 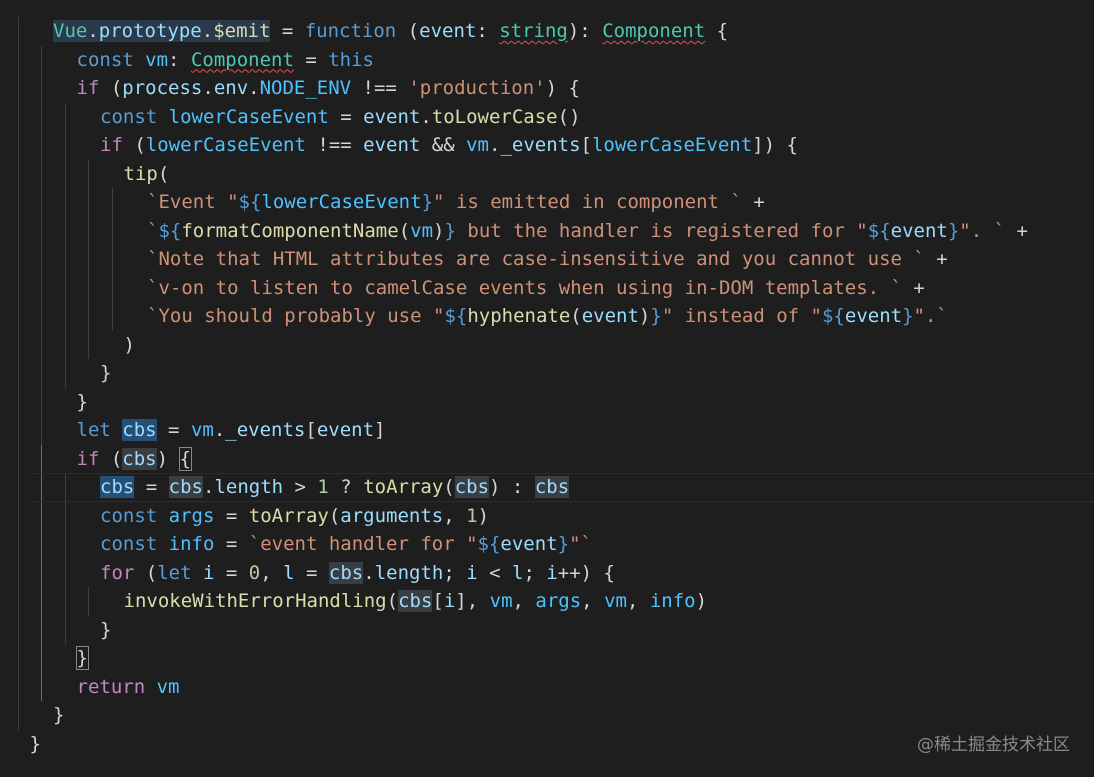 What do you see at coordinates (741, 316) in the screenshot?
I see `code-token: " instead of "` at bounding box center [741, 316].